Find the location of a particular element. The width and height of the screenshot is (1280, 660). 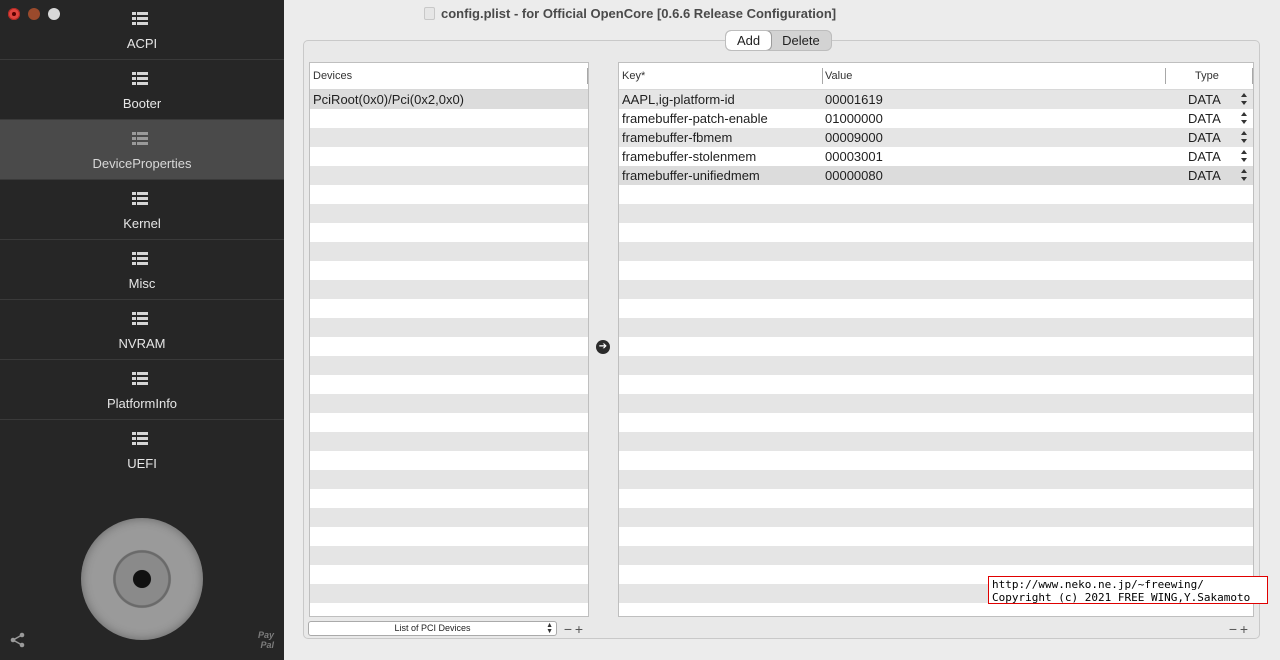

table-header: Devices is located at coordinates (449, 76).